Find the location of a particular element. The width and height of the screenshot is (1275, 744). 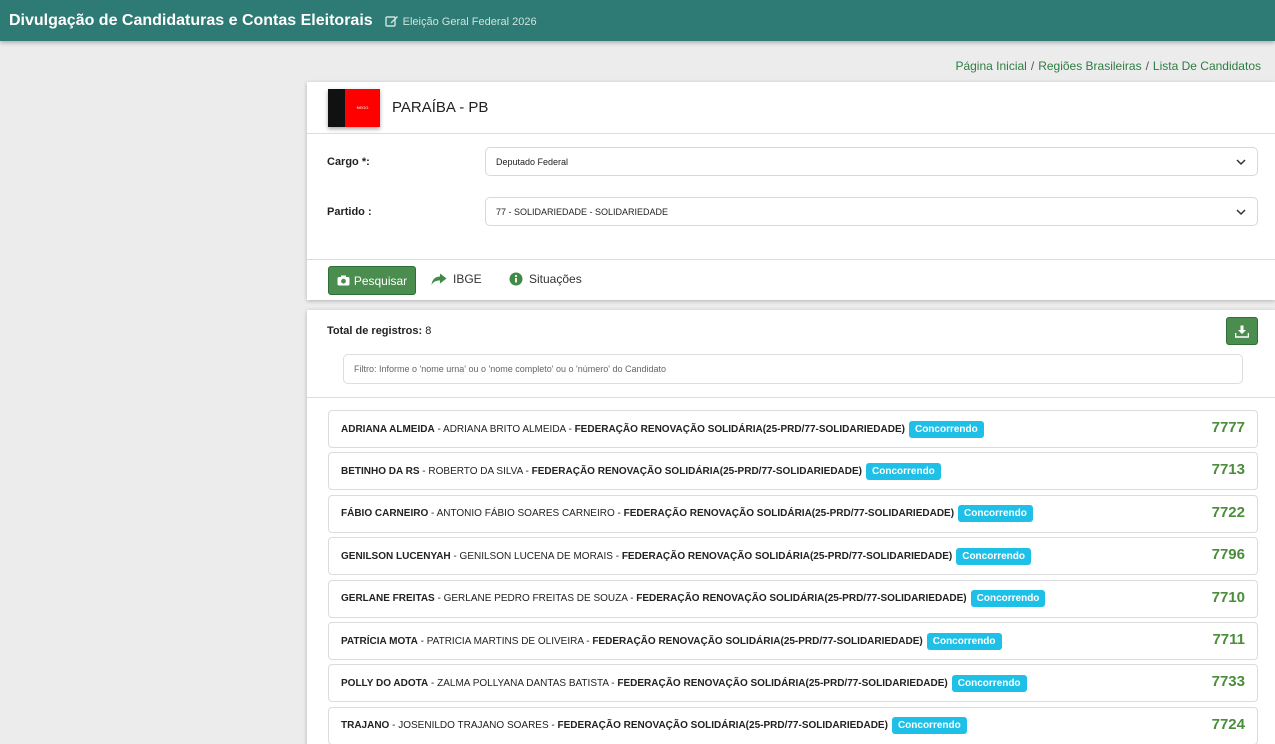

download-icon is located at coordinates (1242, 331).